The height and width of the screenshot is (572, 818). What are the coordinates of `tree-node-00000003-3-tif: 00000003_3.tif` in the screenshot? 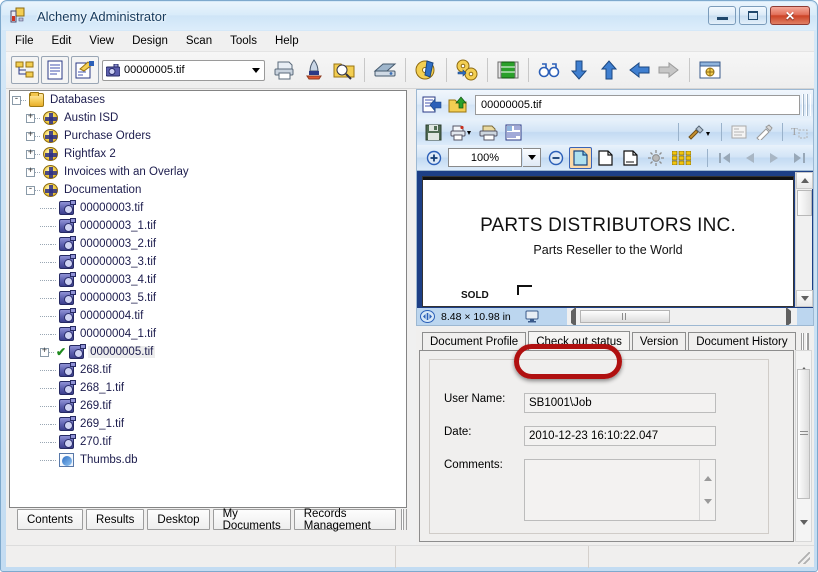 It's located at (208, 262).